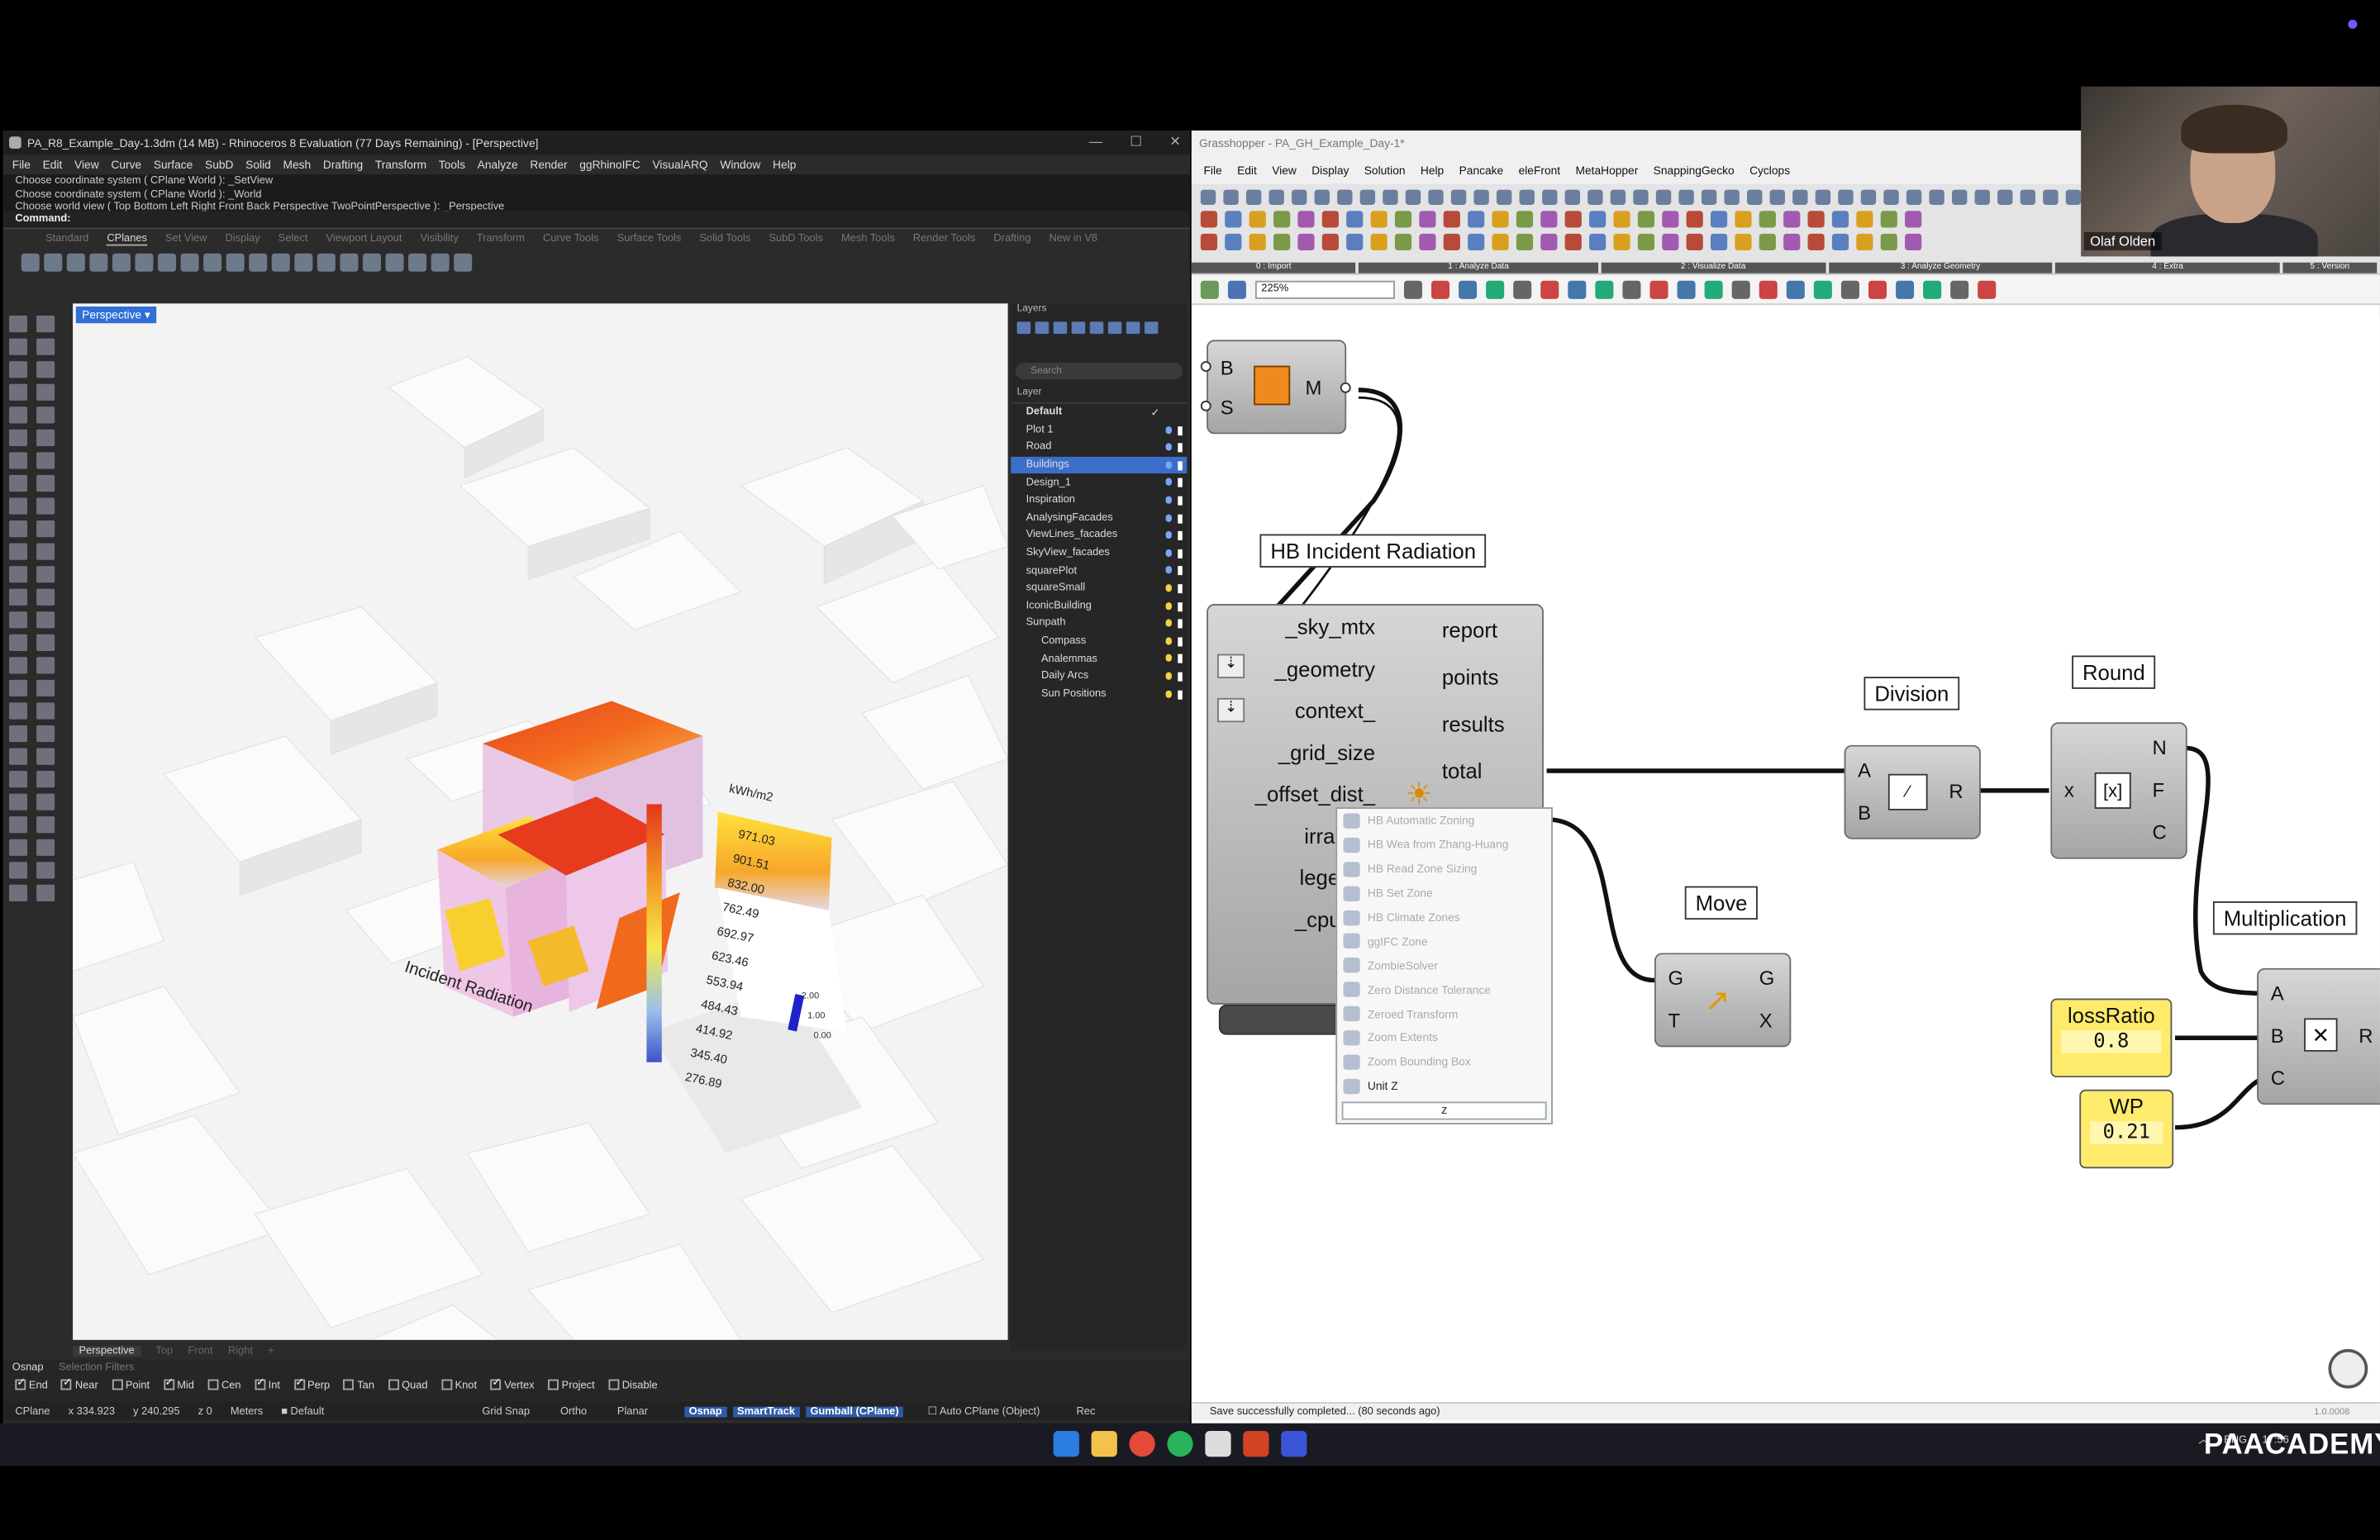 This screenshot has height=1540, width=2380. What do you see at coordinates (1099, 606) in the screenshot?
I see `layer-iconicbuilding: IconicBuilding` at bounding box center [1099, 606].